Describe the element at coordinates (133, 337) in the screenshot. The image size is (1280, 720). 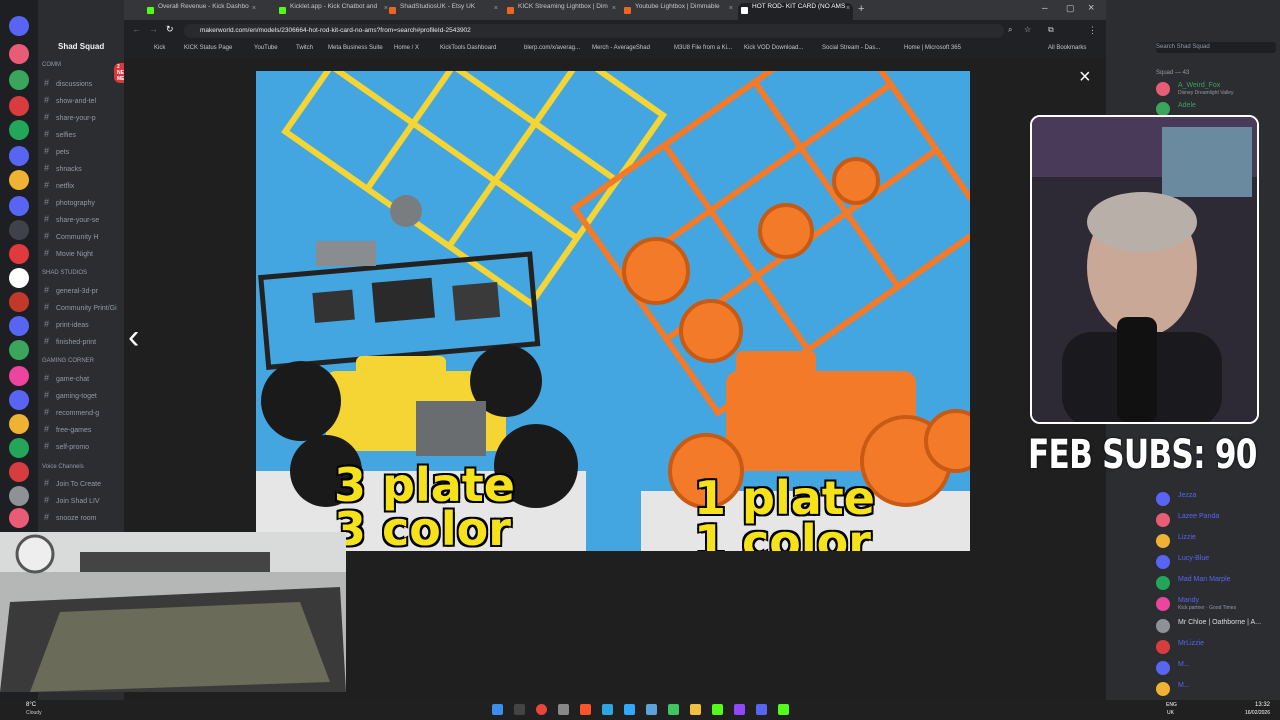
I see `lightbox-prev-icon: ‹` at that location.